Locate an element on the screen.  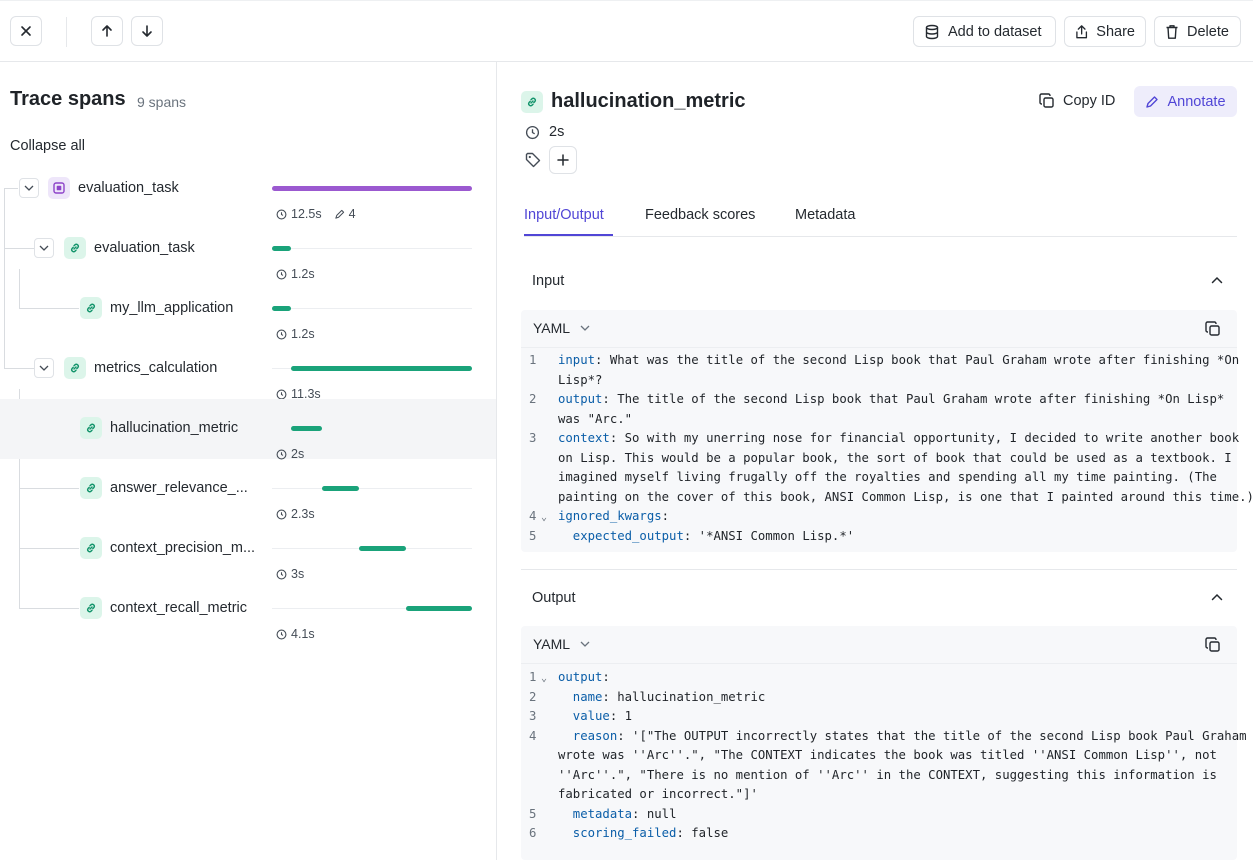
code-line: 4 ⌄ ignored_kwargs: is located at coordinates (599, 516).